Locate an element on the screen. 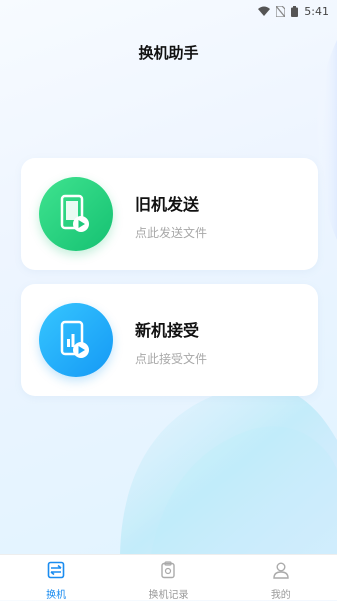  status-time: 5:41 is located at coordinates (316, 11).